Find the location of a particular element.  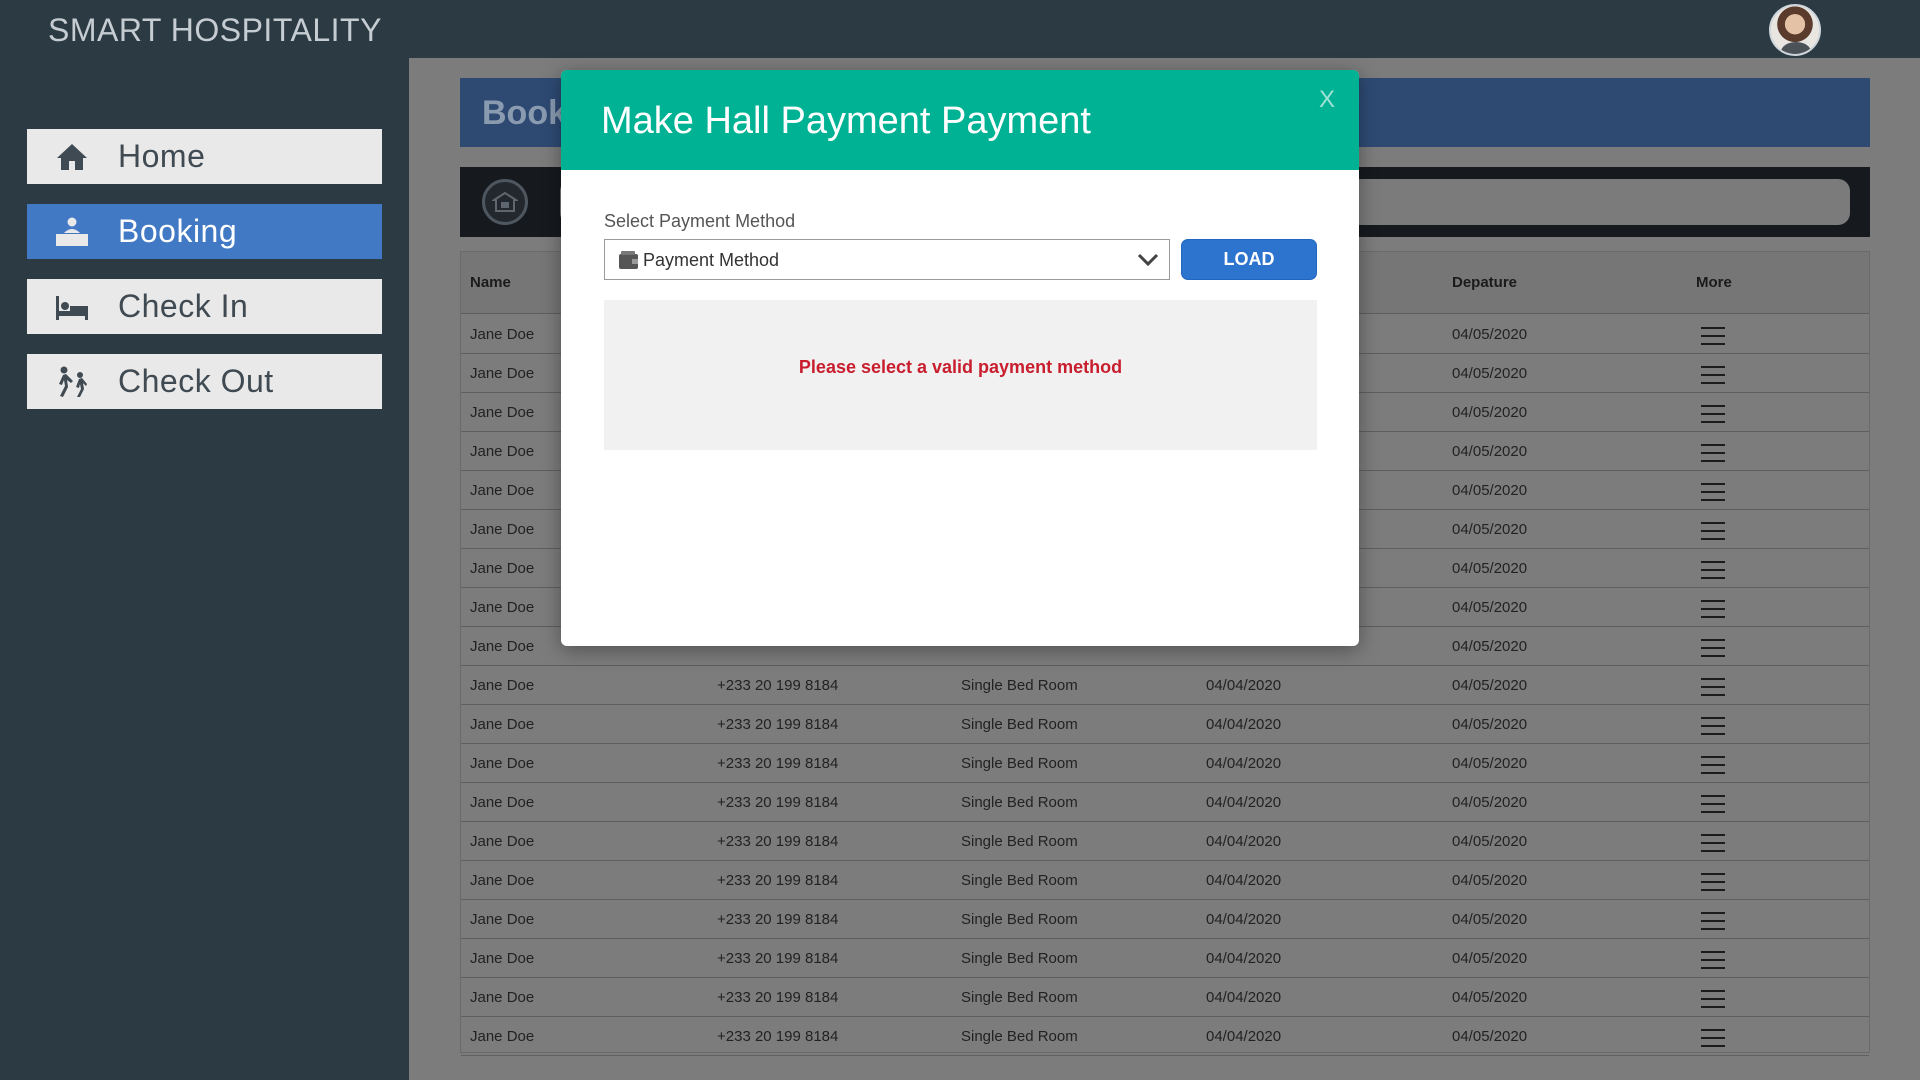

booking-desk-icon is located at coordinates (72, 232).